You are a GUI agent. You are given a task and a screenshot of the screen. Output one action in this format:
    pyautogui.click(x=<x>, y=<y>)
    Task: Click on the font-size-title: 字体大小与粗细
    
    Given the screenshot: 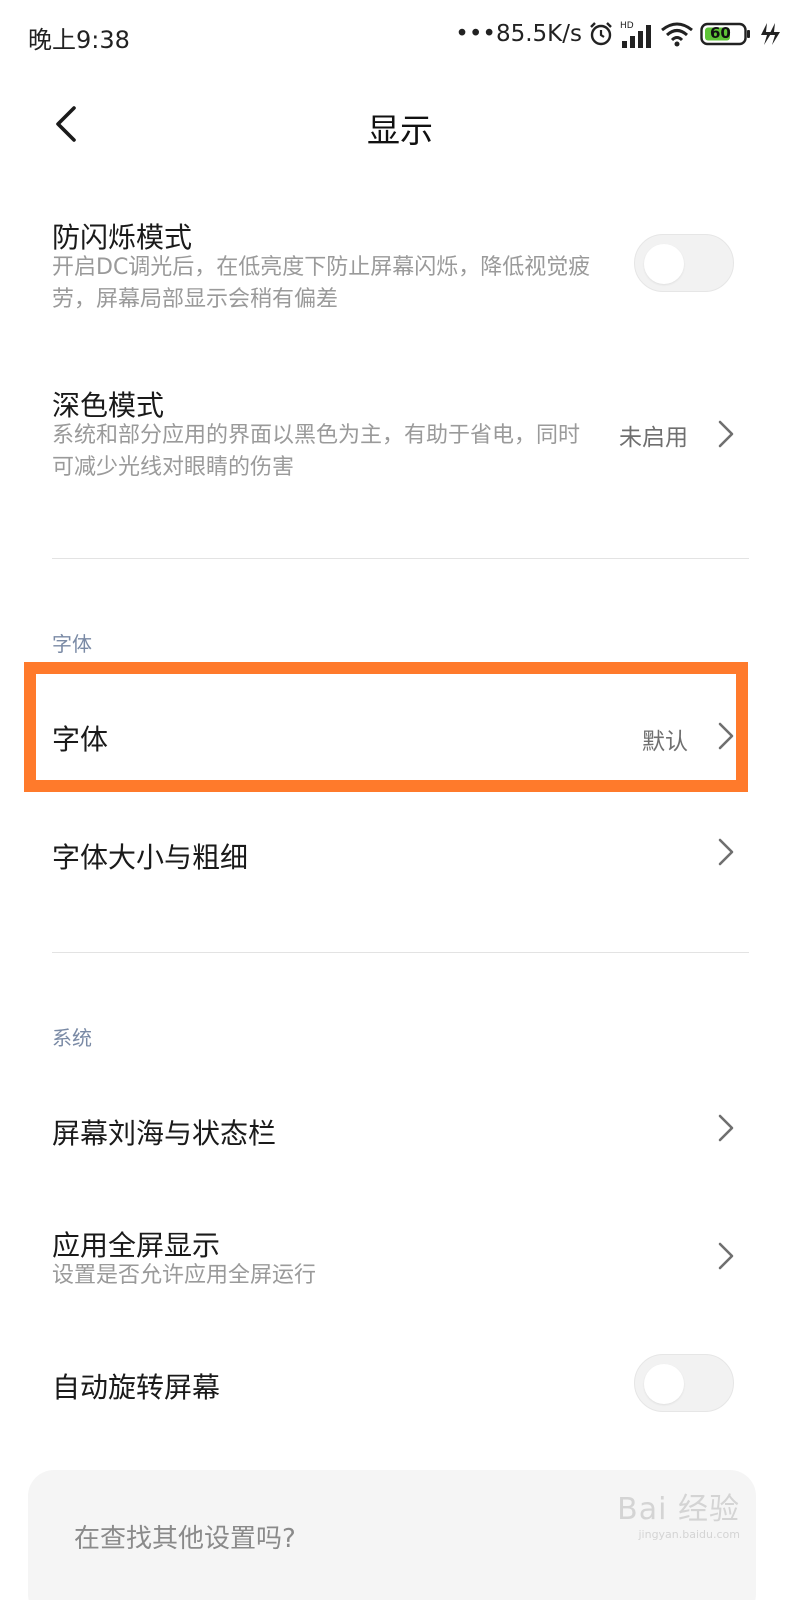 What is the action you would take?
    pyautogui.click(x=150, y=857)
    